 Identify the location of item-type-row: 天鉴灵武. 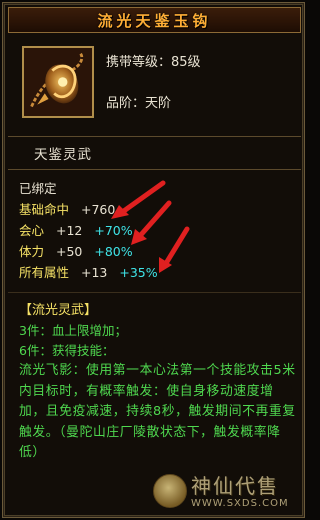
(154, 153).